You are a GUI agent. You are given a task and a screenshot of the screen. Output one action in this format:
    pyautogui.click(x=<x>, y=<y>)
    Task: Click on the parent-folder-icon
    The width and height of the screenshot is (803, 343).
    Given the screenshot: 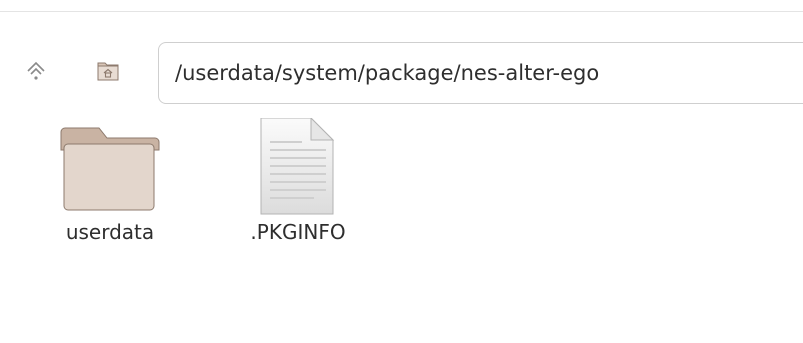 What is the action you would take?
    pyautogui.click(x=36, y=70)
    